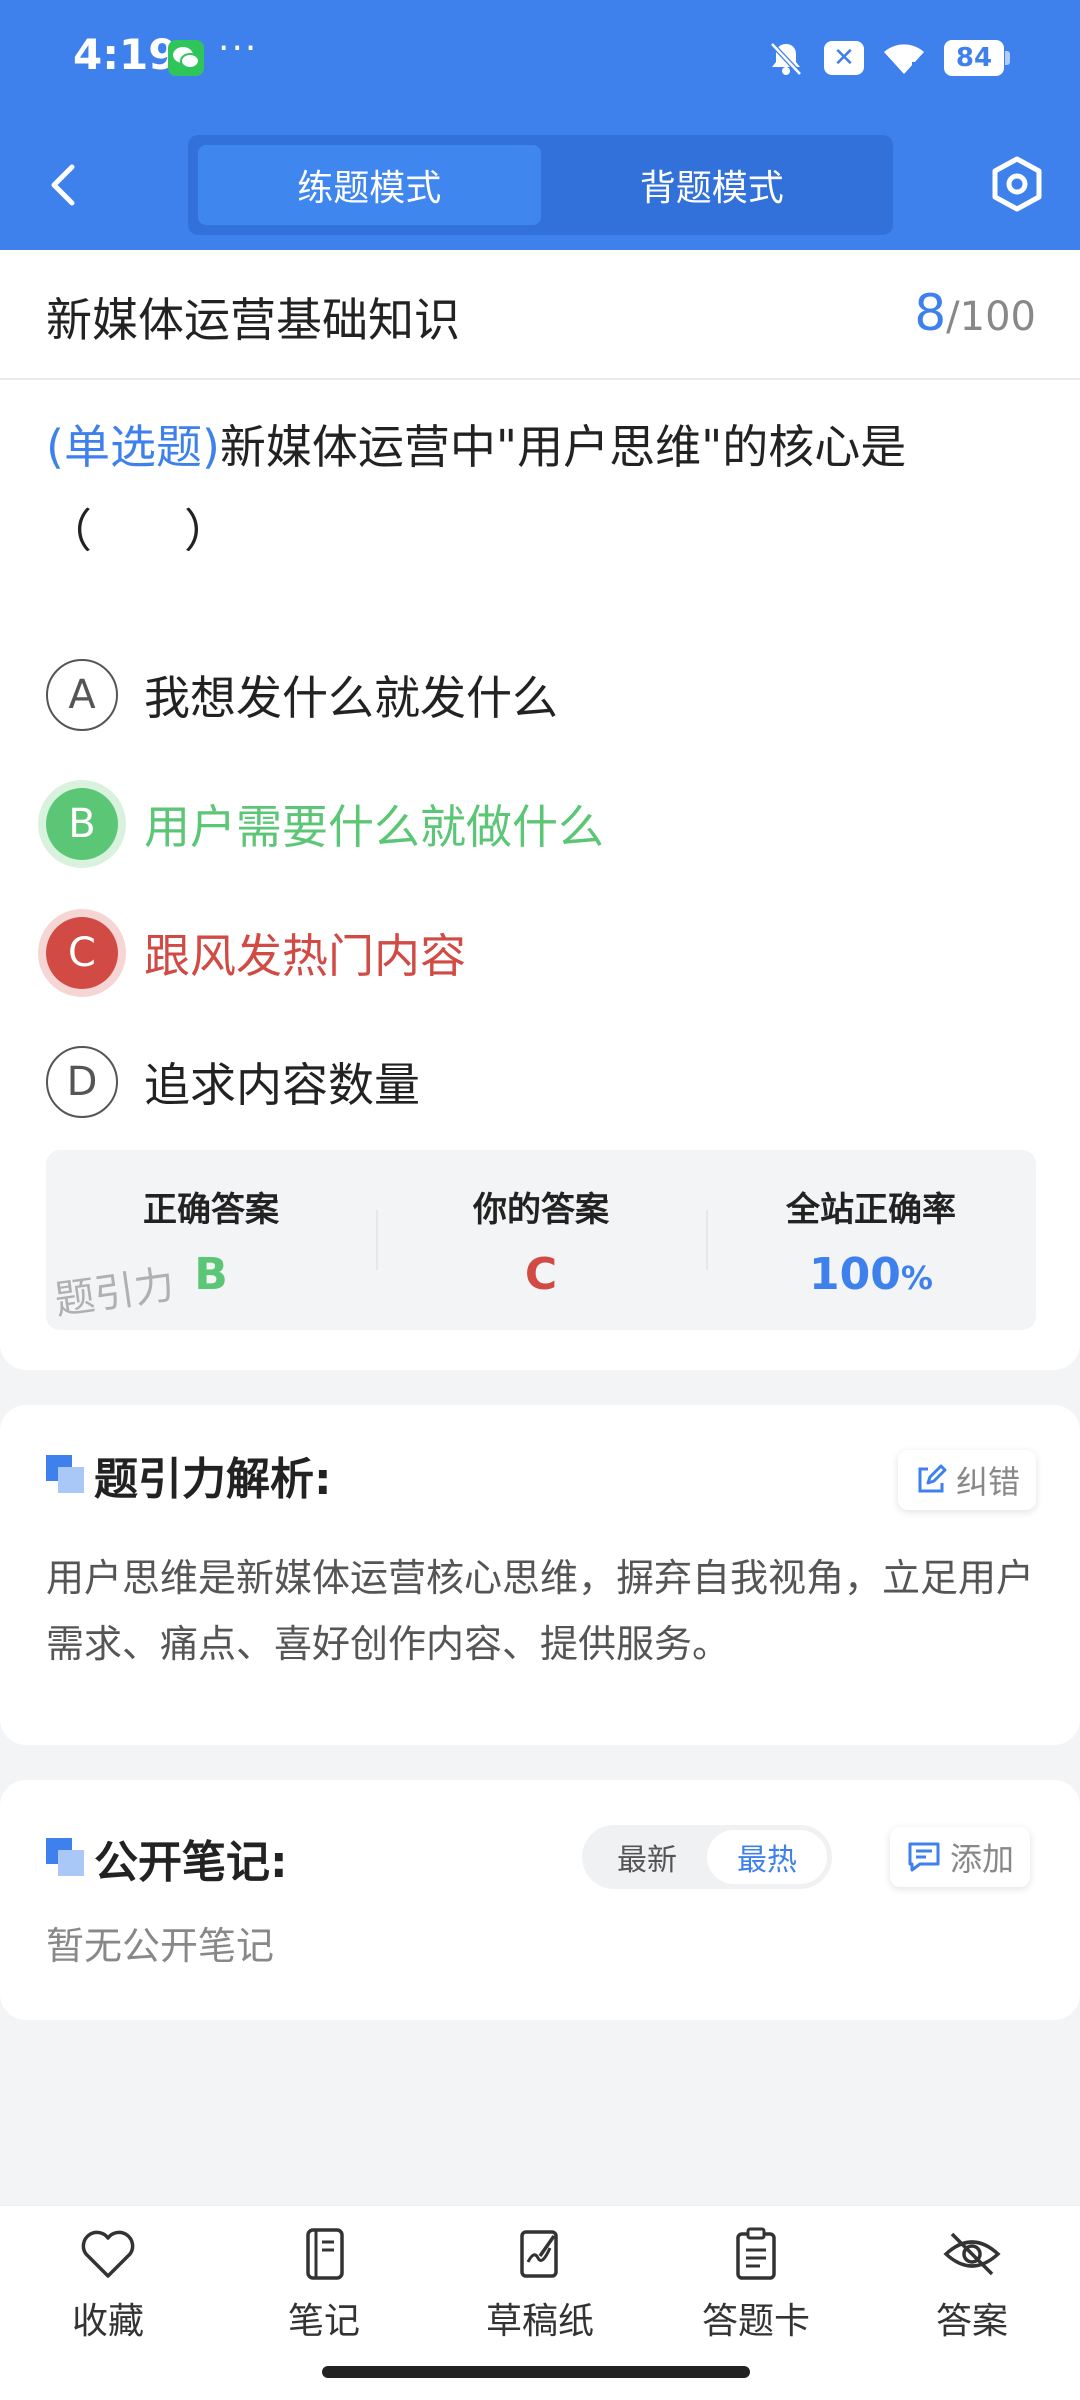  What do you see at coordinates (540, 59) in the screenshot?
I see `status-bar: 4:19 ··· ✕ 84` at bounding box center [540, 59].